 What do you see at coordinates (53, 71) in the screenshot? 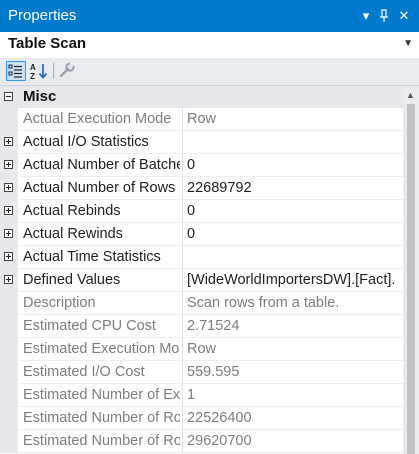
I see `toolbar-separator` at bounding box center [53, 71].